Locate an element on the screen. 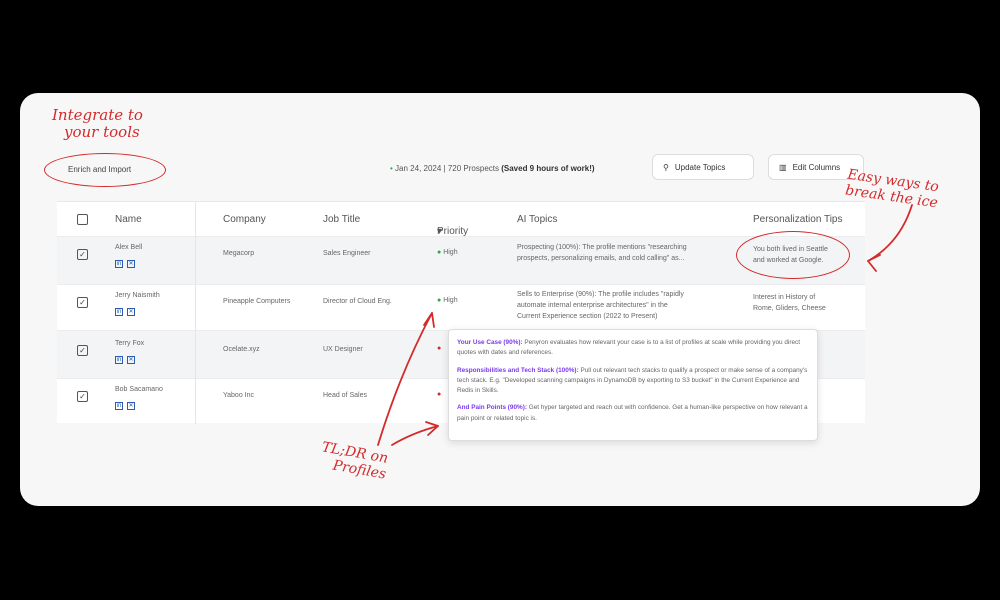  arrow-to-tips-head is located at coordinates (874, 263).